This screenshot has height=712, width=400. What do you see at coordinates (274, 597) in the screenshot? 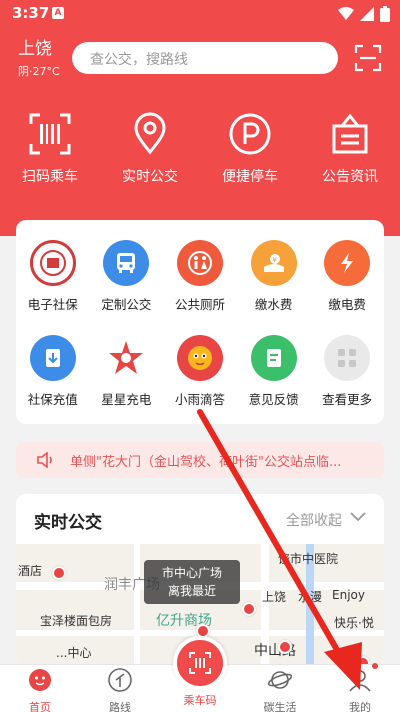
I see `map-label: 上饶` at bounding box center [274, 597].